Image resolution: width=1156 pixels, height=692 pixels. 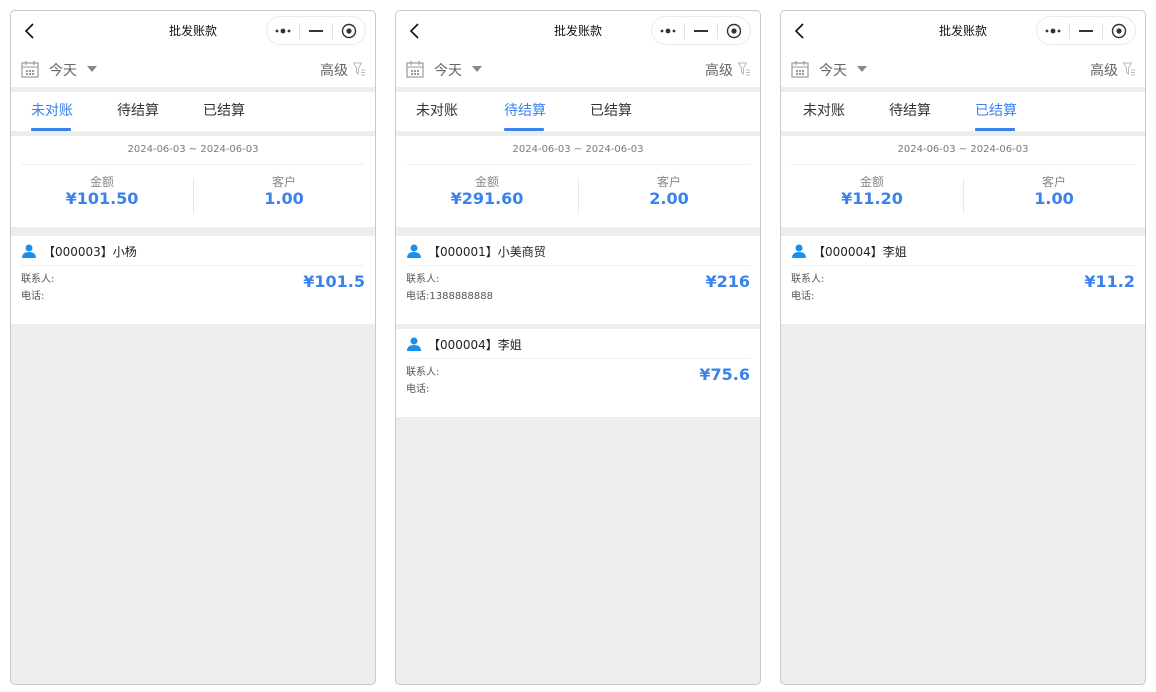 I want to click on customer-stat: 客户 2.00, so click(x=669, y=192).